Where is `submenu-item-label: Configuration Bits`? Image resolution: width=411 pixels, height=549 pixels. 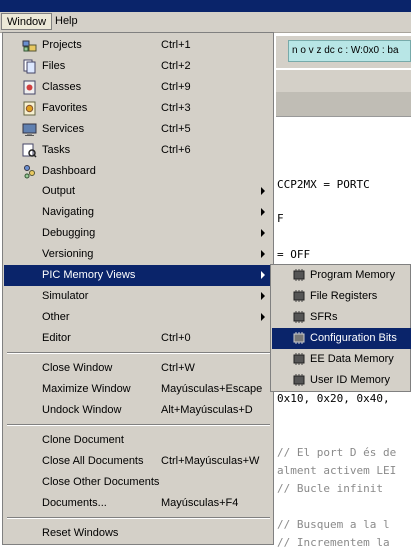 submenu-item-label: Configuration Bits is located at coordinates (353, 338).